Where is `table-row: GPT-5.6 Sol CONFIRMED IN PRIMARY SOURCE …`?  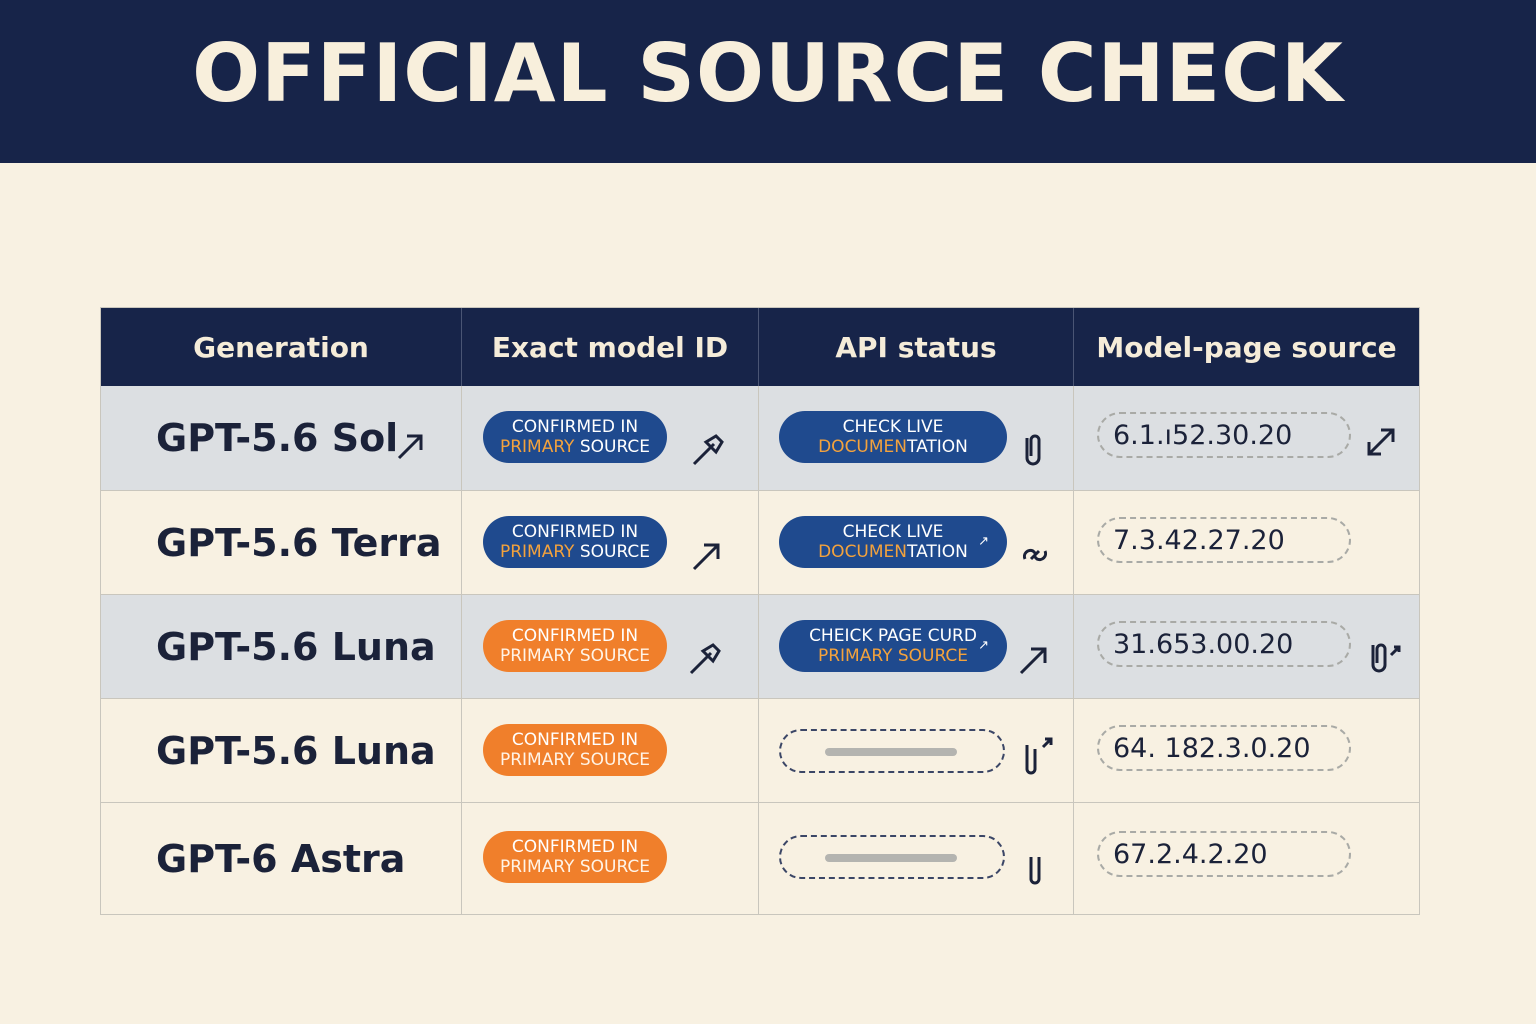 table-row: GPT-5.6 Sol CONFIRMED IN PRIMARY SOURCE … is located at coordinates (760, 438).